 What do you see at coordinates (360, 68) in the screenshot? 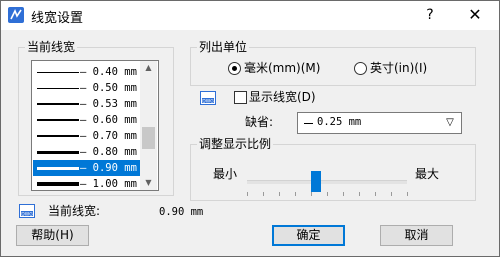
I see `radio-inch` at bounding box center [360, 68].